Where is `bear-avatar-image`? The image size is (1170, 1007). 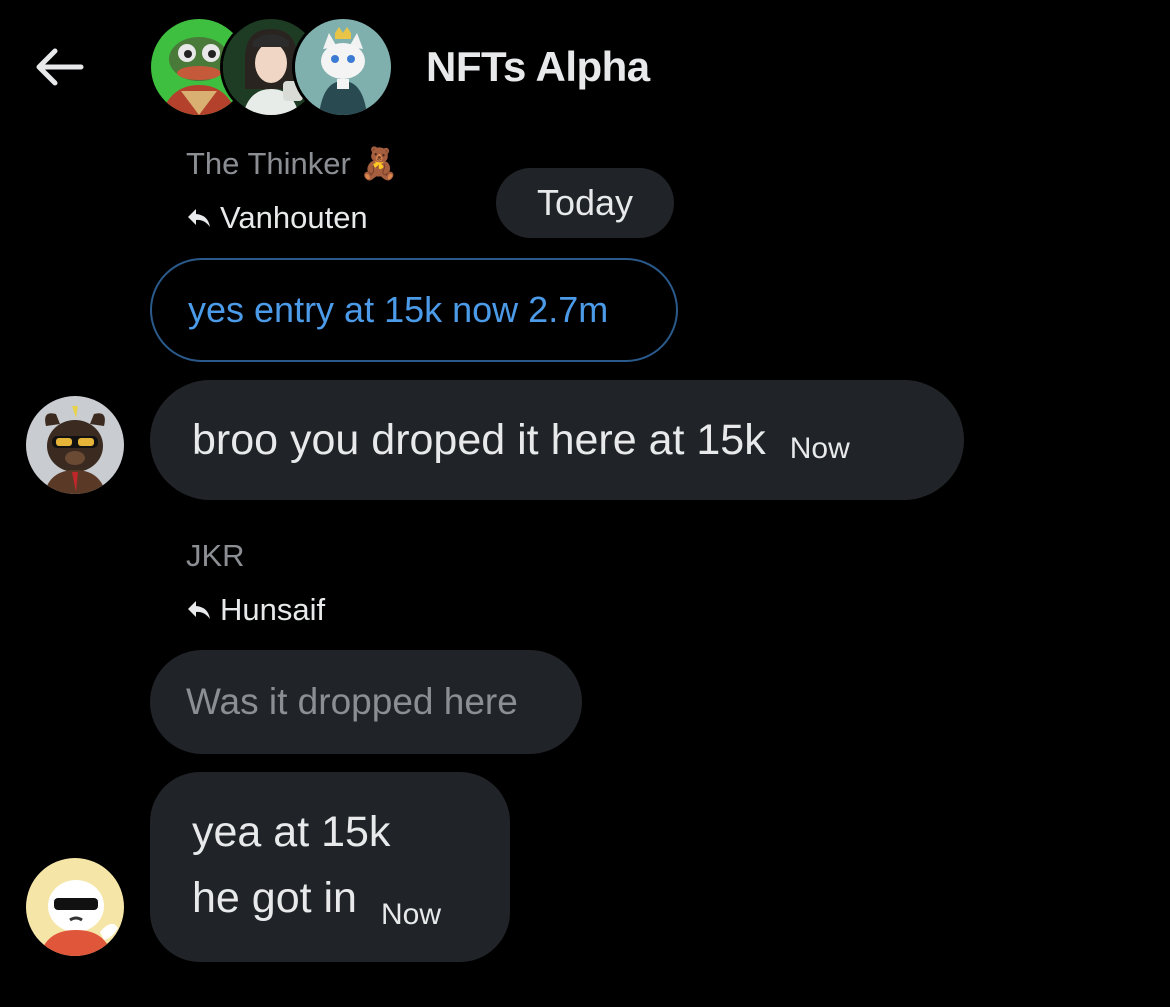
bear-avatar-image is located at coordinates (75, 445).